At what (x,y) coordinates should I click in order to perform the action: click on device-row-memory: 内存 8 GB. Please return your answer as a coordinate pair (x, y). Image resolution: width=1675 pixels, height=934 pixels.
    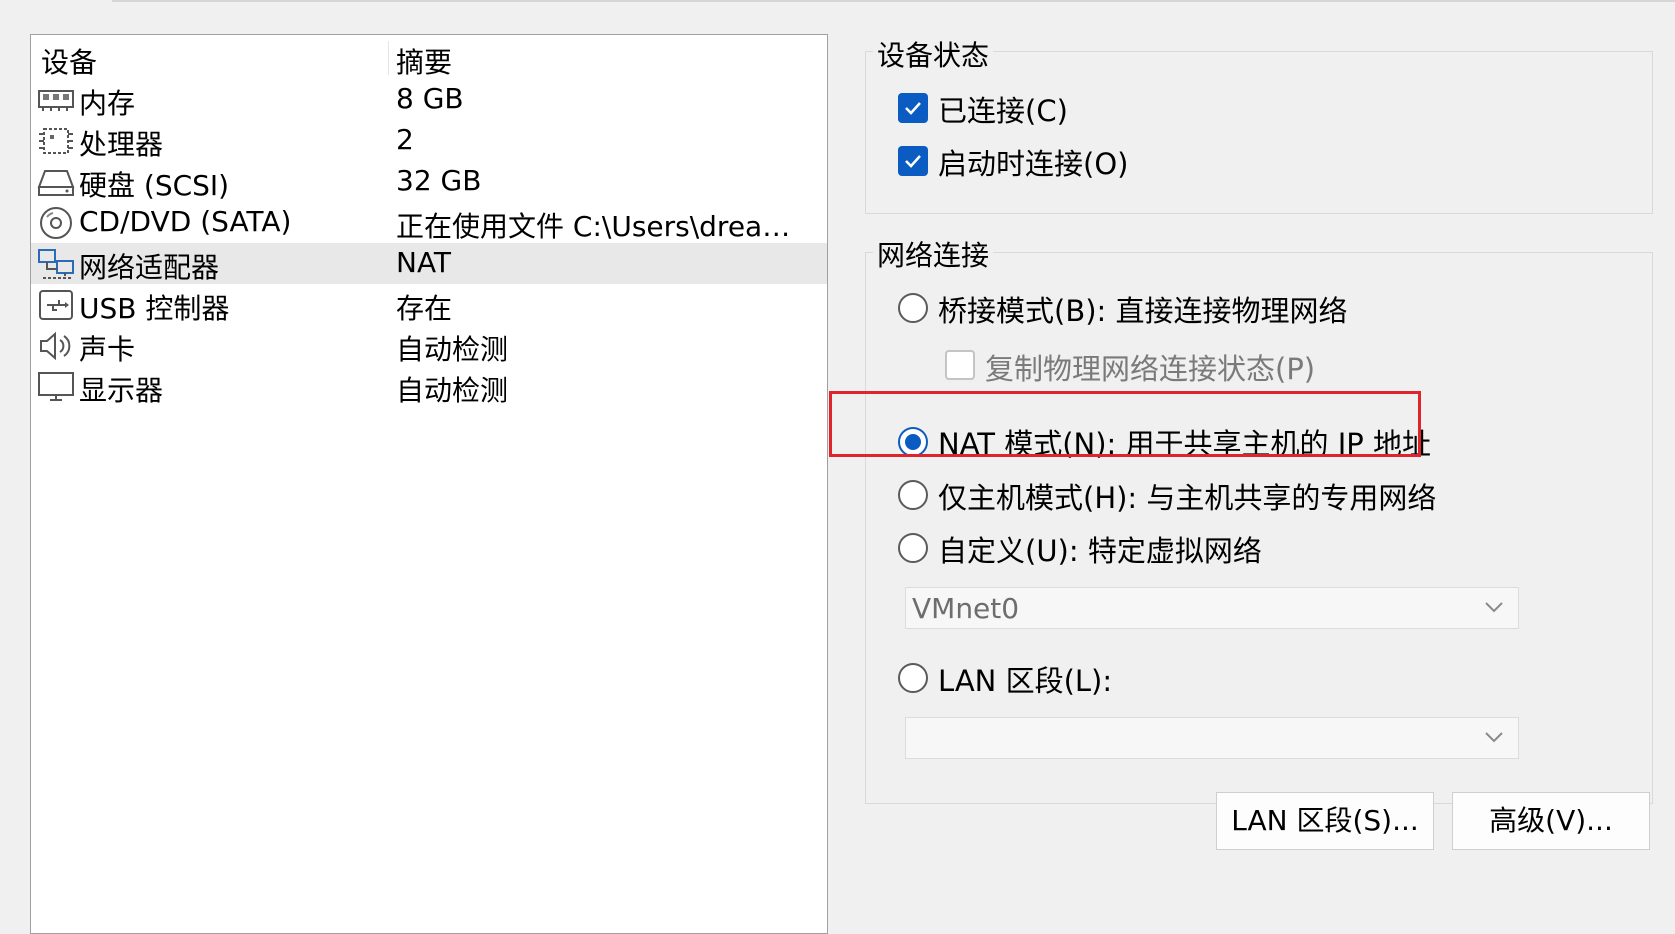
    Looking at the image, I should click on (429, 99).